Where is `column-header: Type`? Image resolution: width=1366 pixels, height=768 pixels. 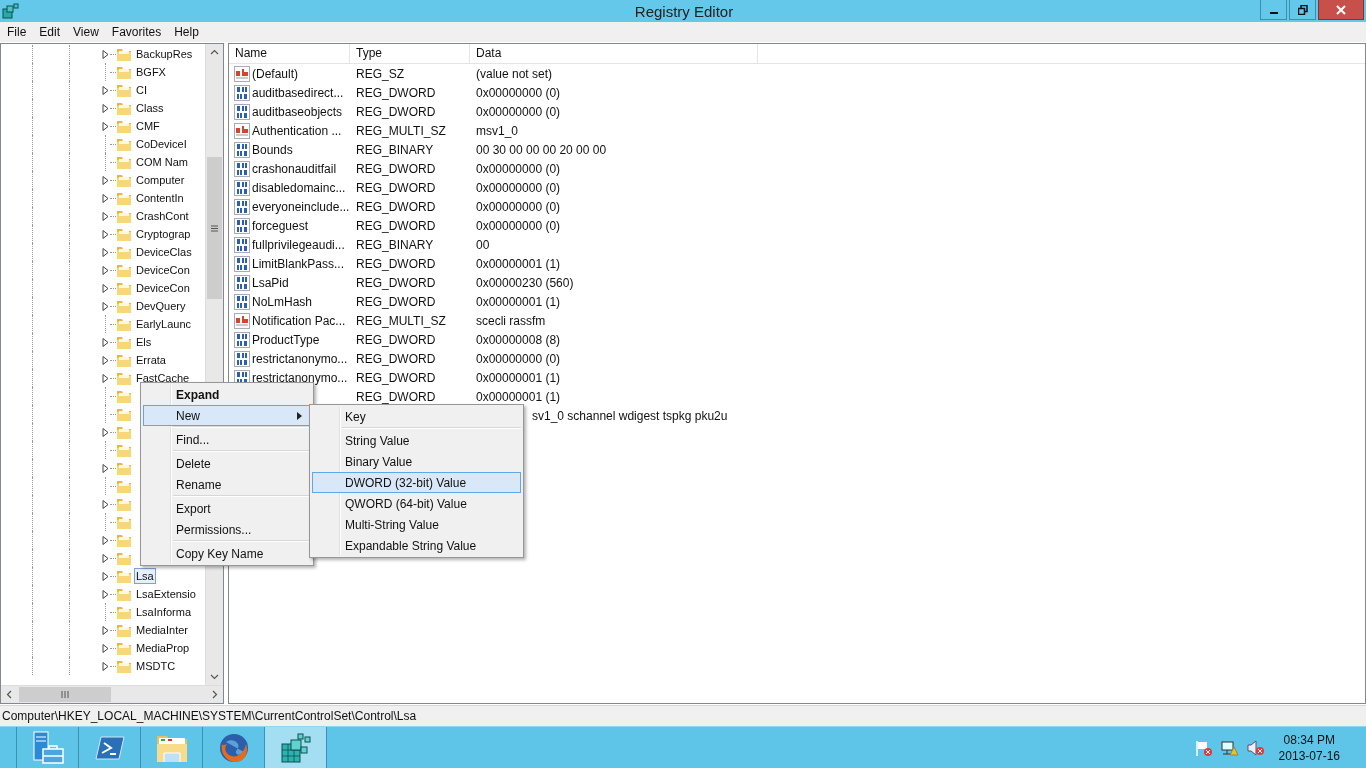 column-header: Type is located at coordinates (410, 53).